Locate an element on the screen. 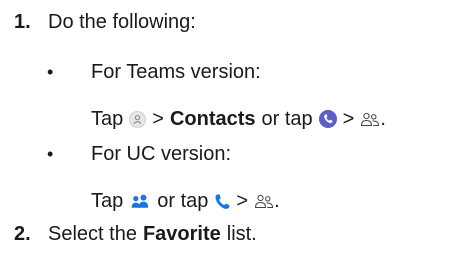  uc-instruction: Tap or tap > . is located at coordinates (185, 201).